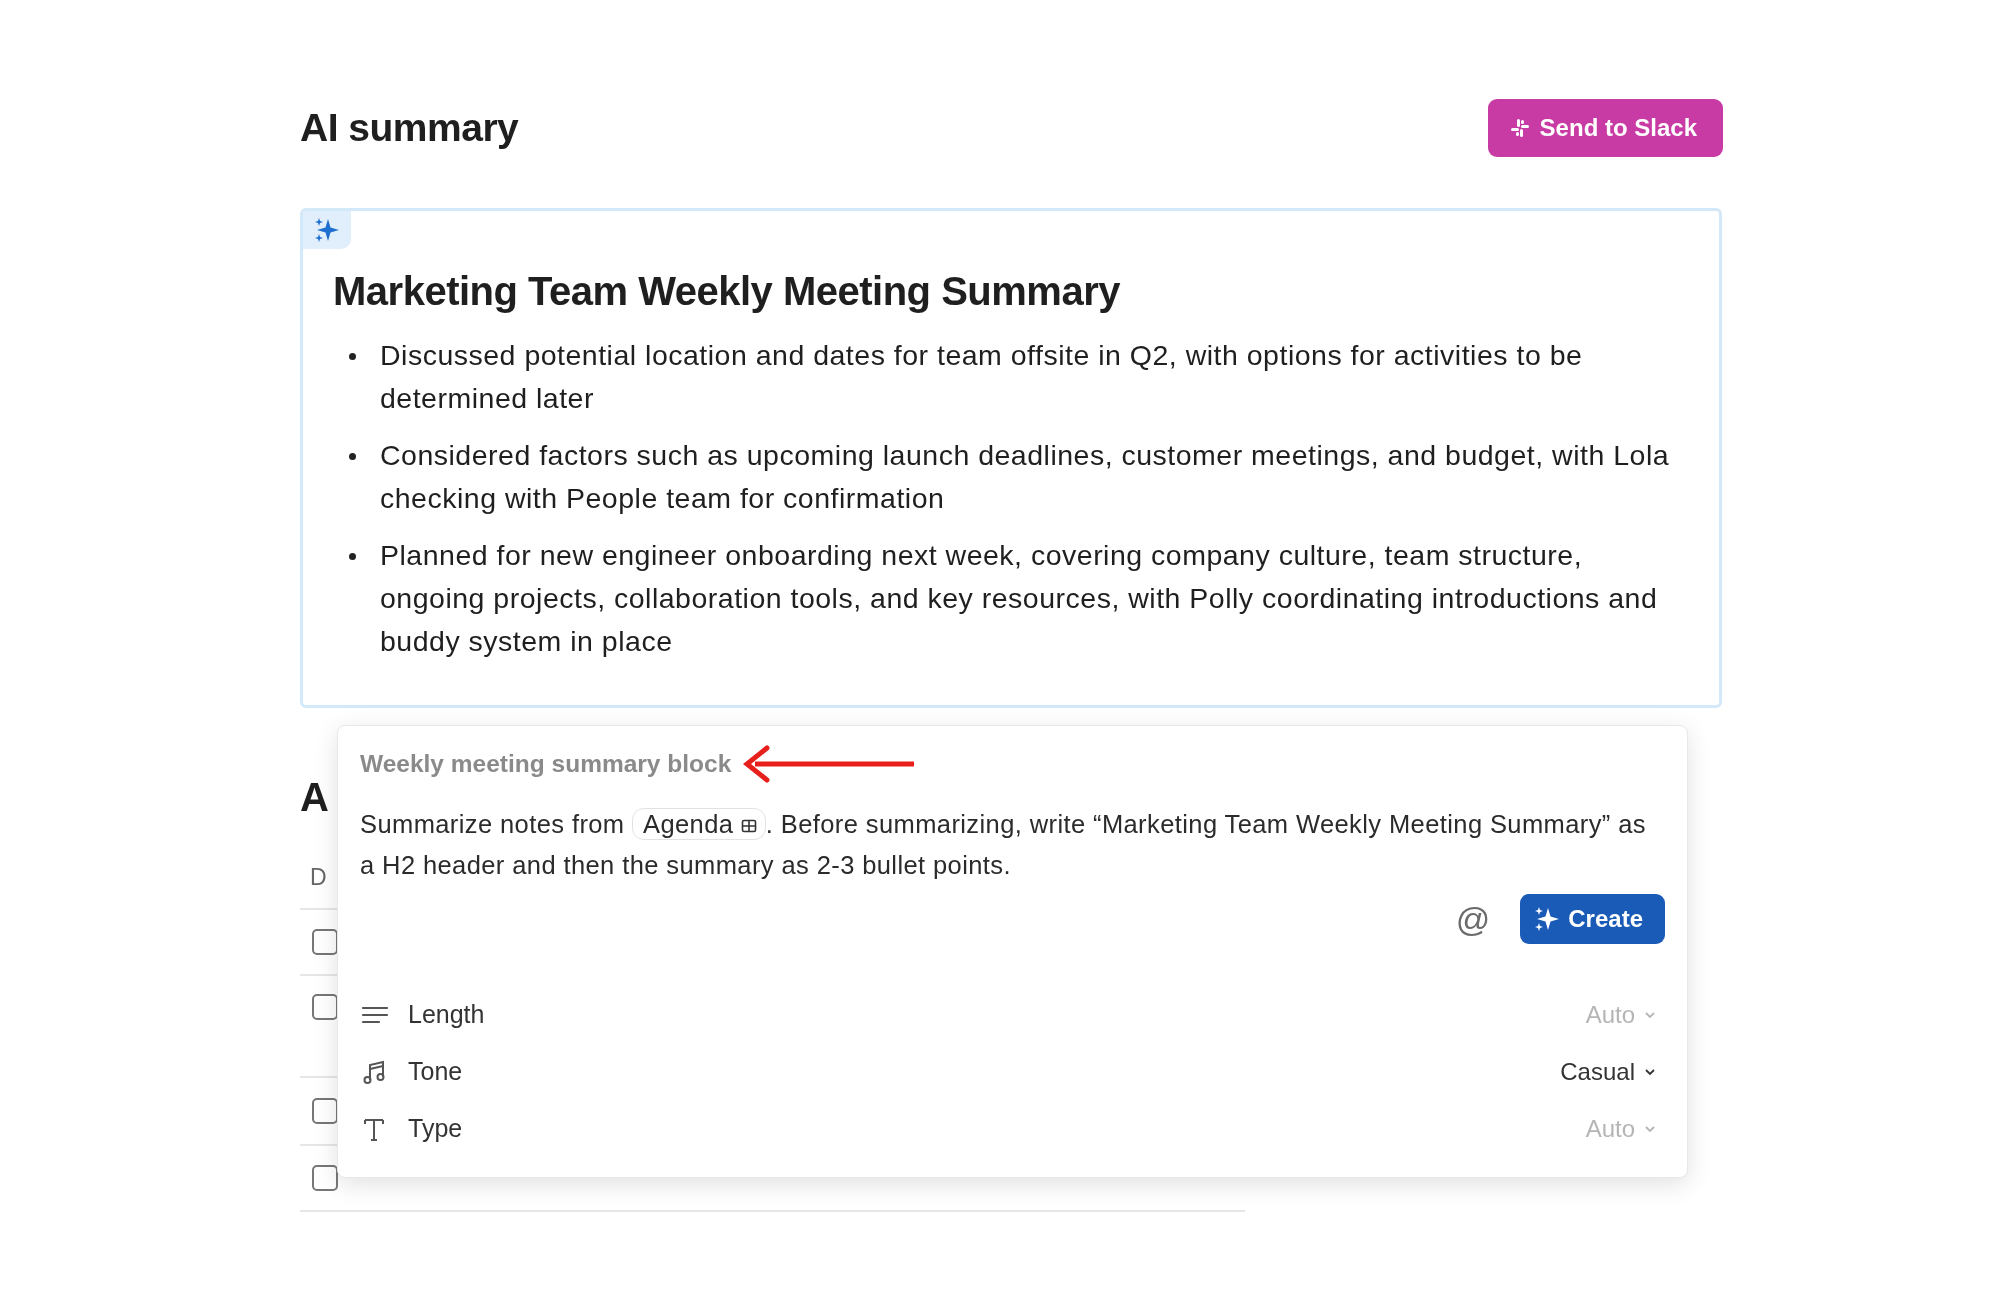  What do you see at coordinates (546, 764) in the screenshot?
I see `block-label: Weekly meeting summary block` at bounding box center [546, 764].